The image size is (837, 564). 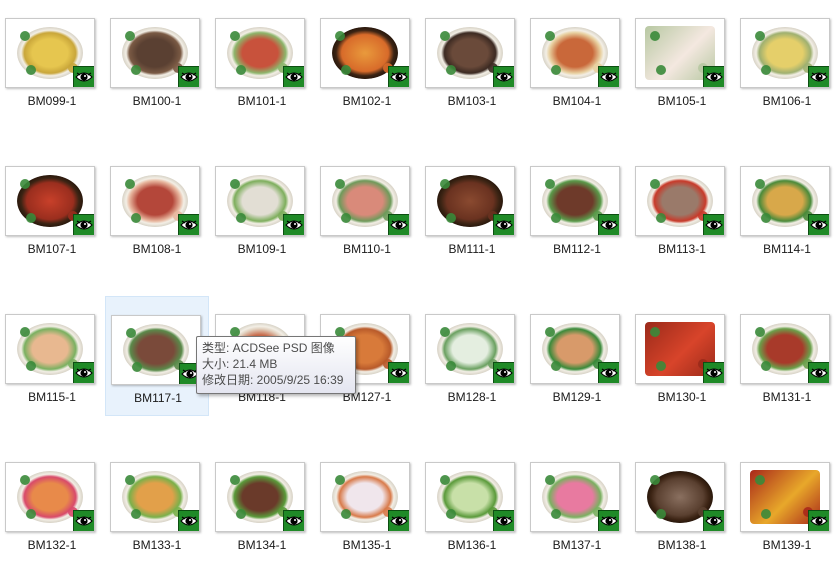 I want to click on file-item: BM128-1, so click(x=472, y=356).